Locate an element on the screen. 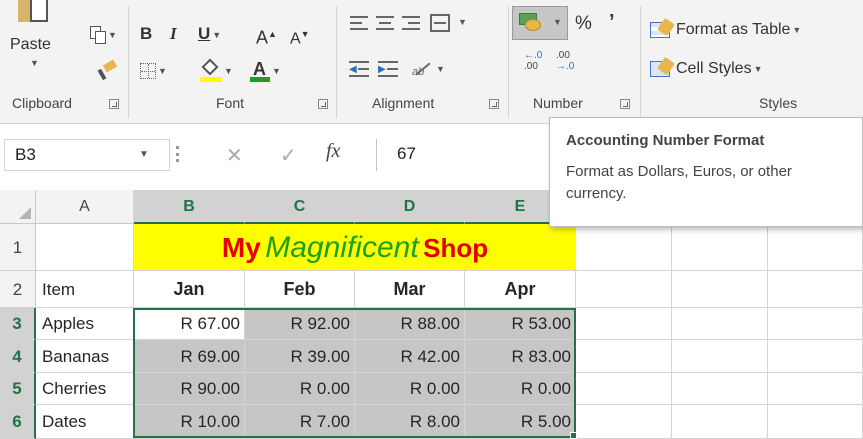 The width and height of the screenshot is (863, 439). row-header-1: 1 is located at coordinates (18, 247).